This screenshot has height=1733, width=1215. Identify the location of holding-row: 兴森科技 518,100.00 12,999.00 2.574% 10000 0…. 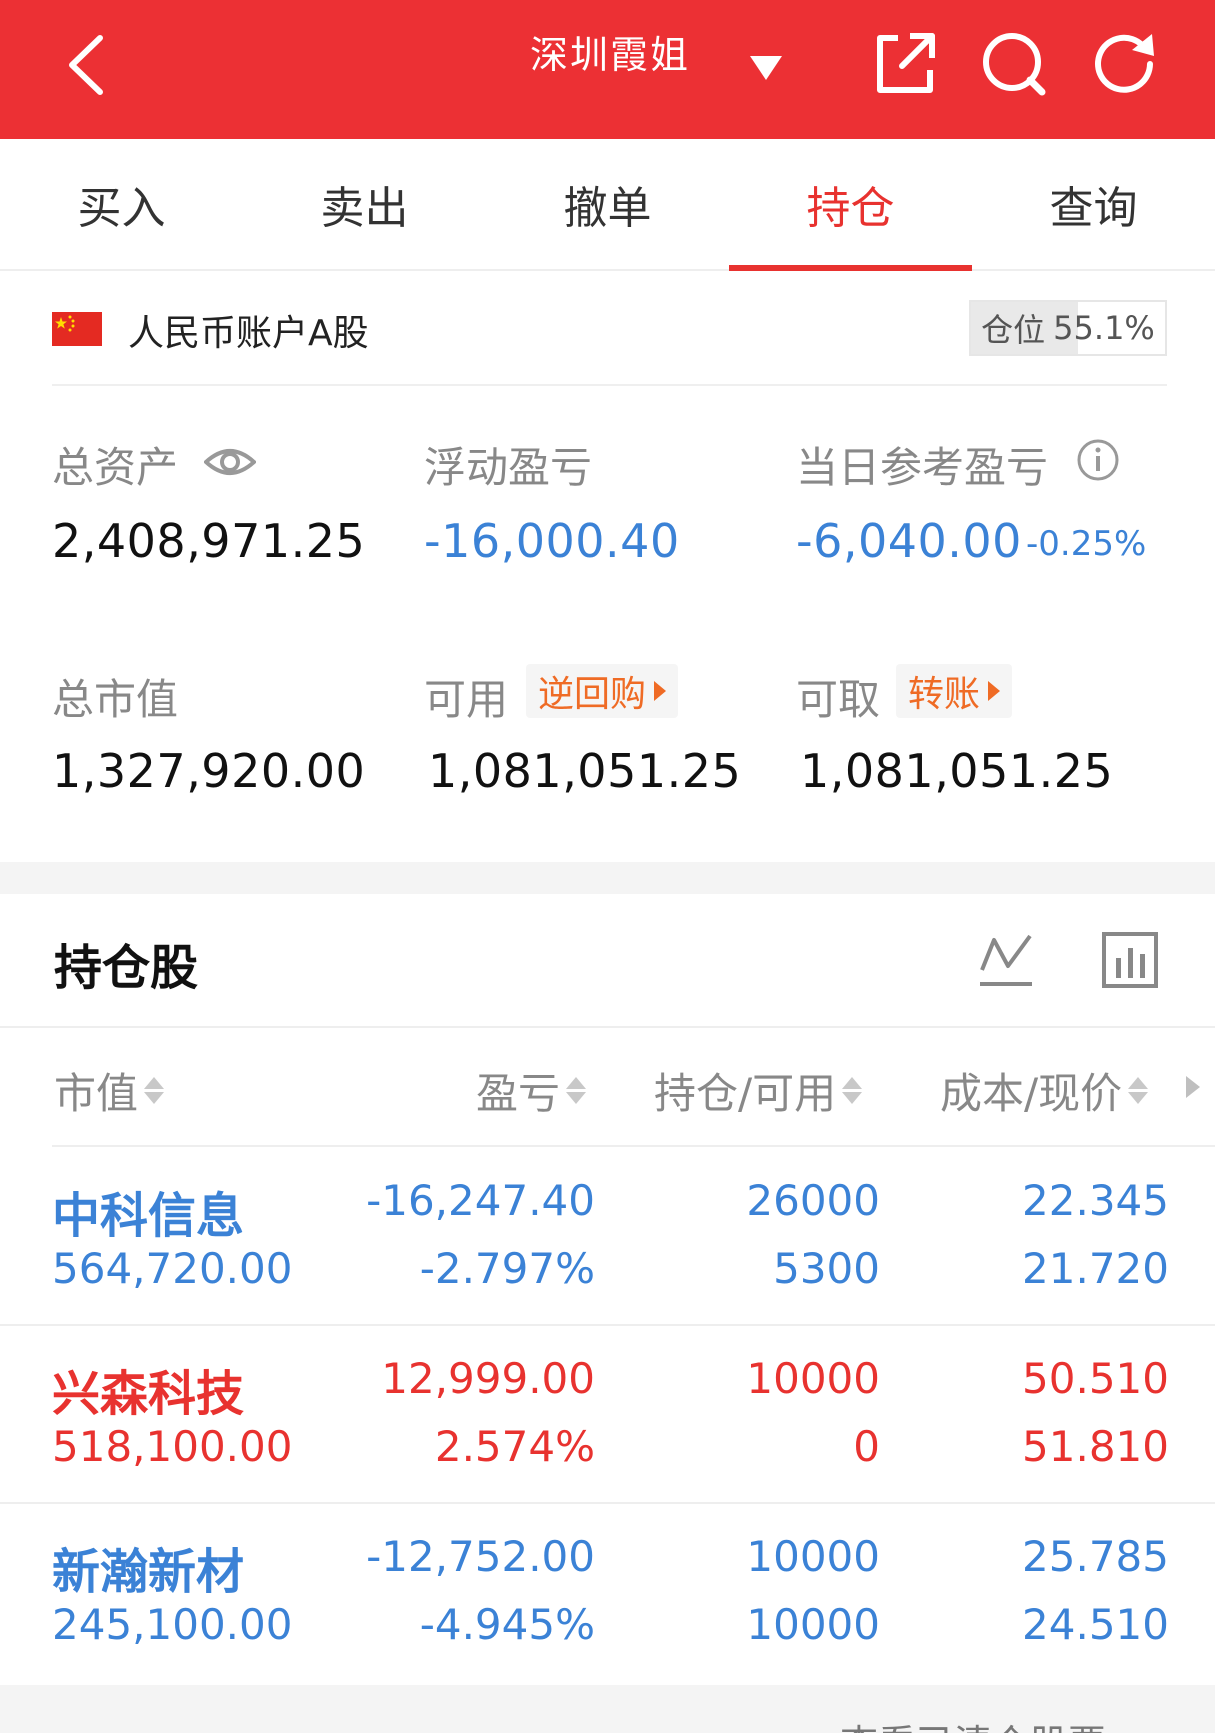
(607, 1415).